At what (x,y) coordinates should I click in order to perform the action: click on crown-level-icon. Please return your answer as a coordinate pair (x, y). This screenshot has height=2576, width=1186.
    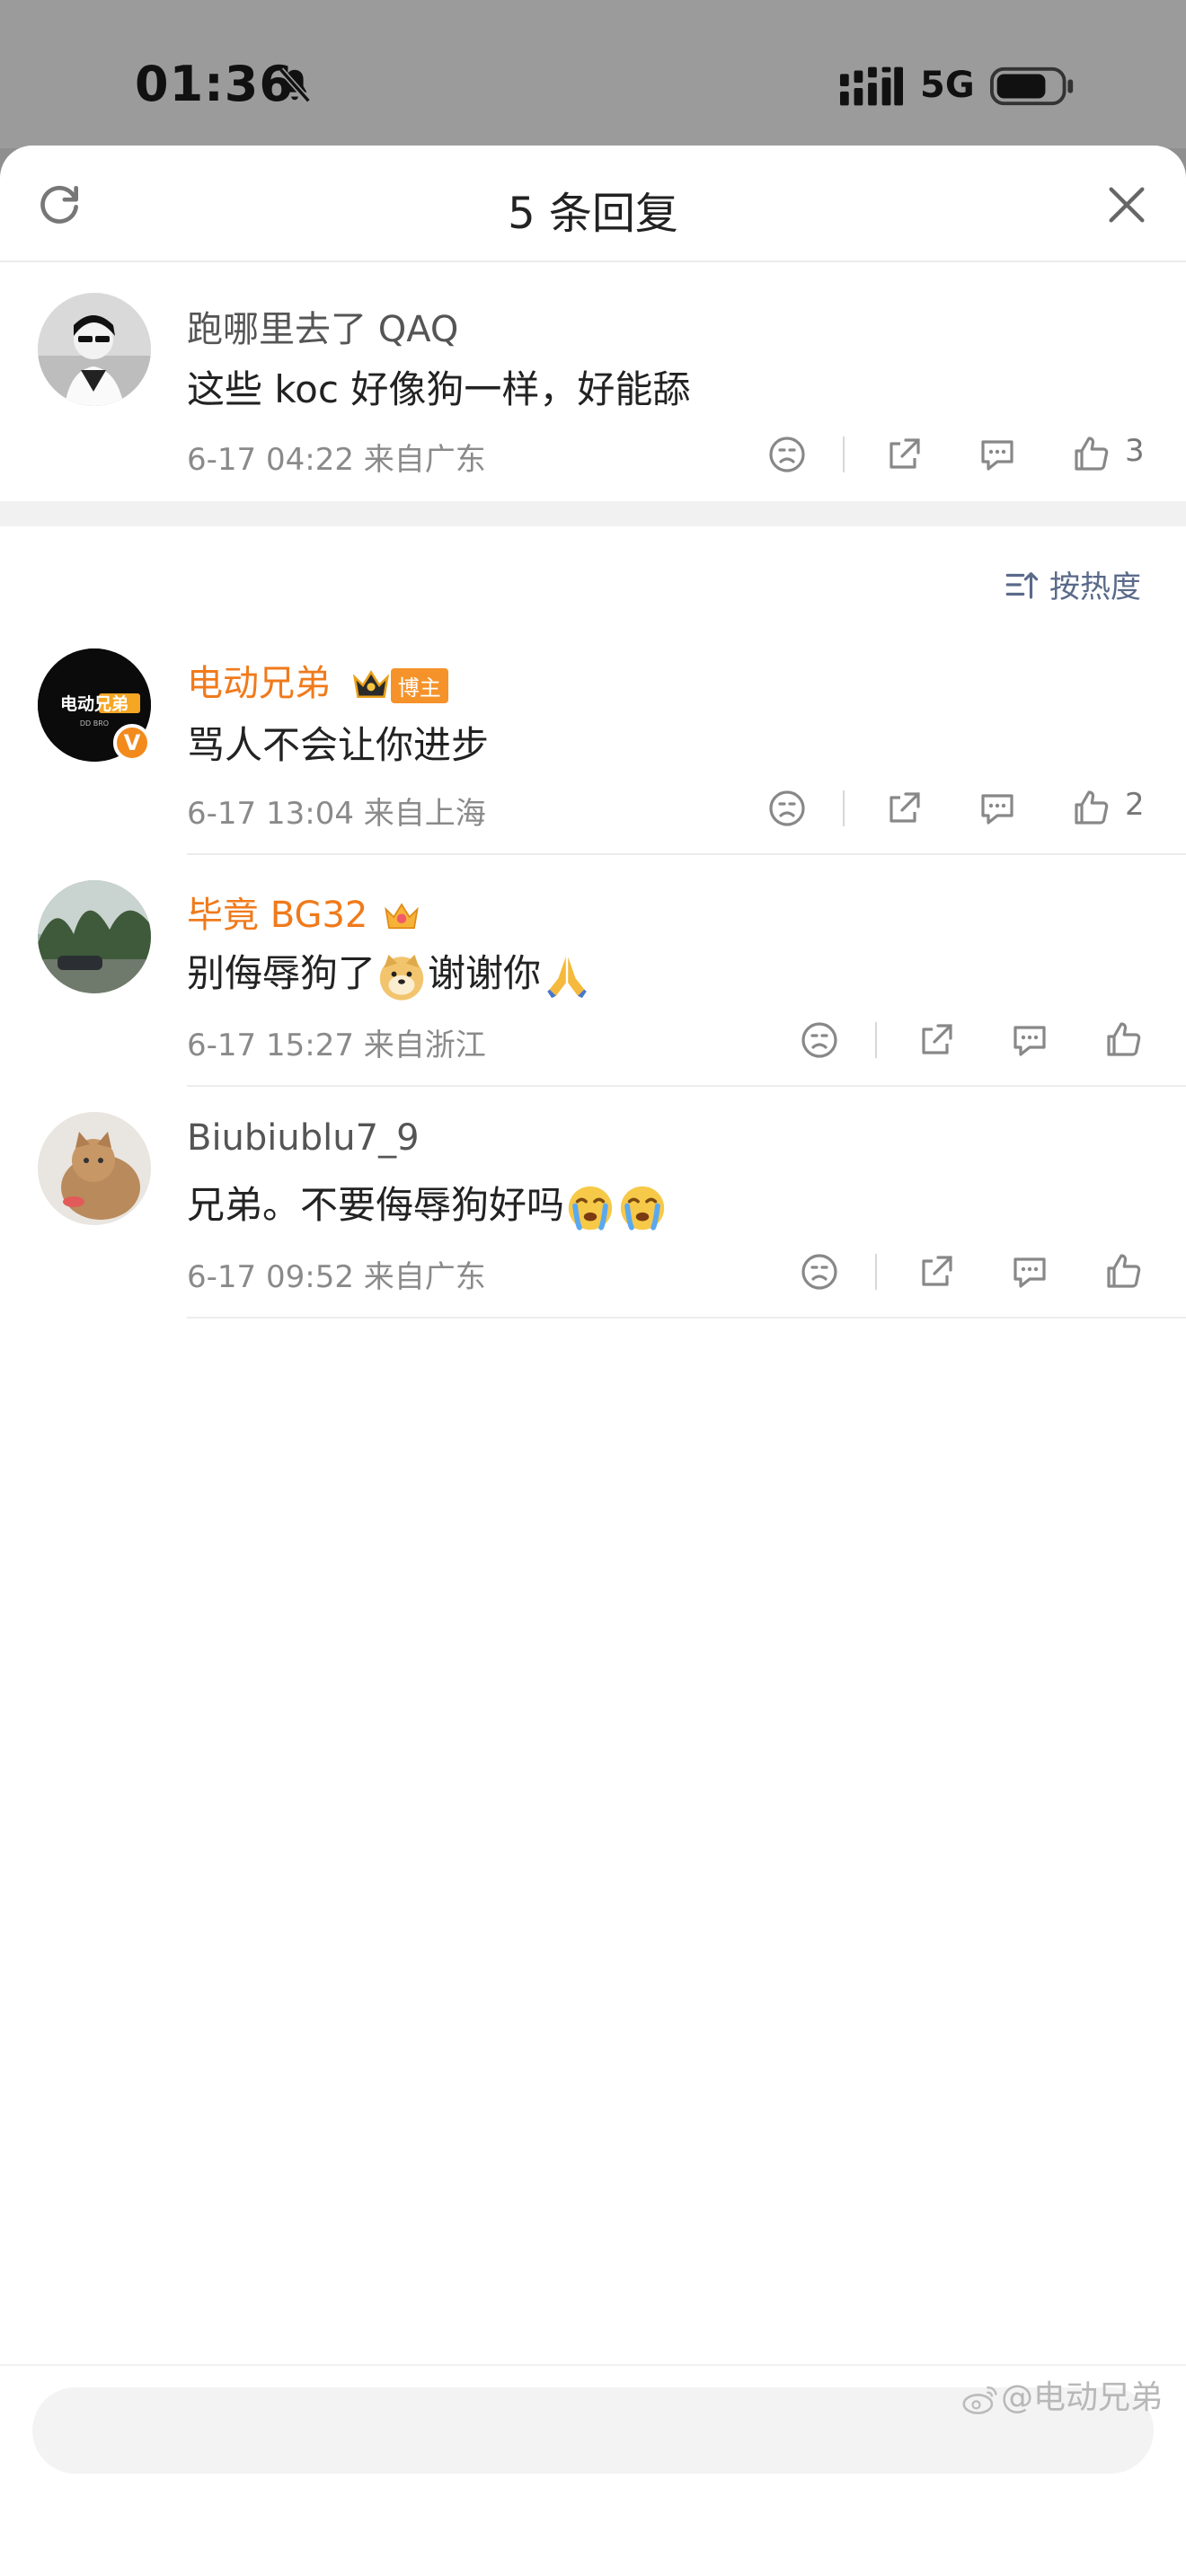
    Looking at the image, I should click on (402, 916).